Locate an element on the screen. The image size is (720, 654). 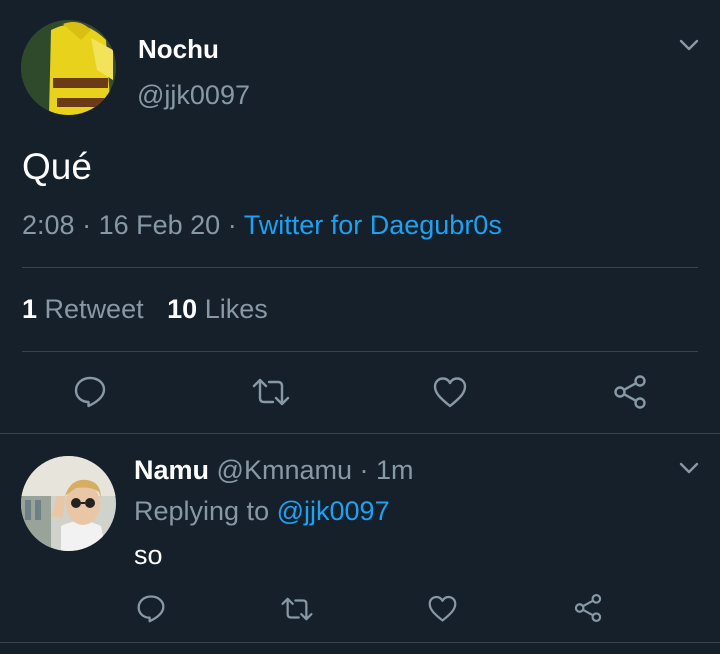
author-name: Nochu is located at coordinates (178, 49).